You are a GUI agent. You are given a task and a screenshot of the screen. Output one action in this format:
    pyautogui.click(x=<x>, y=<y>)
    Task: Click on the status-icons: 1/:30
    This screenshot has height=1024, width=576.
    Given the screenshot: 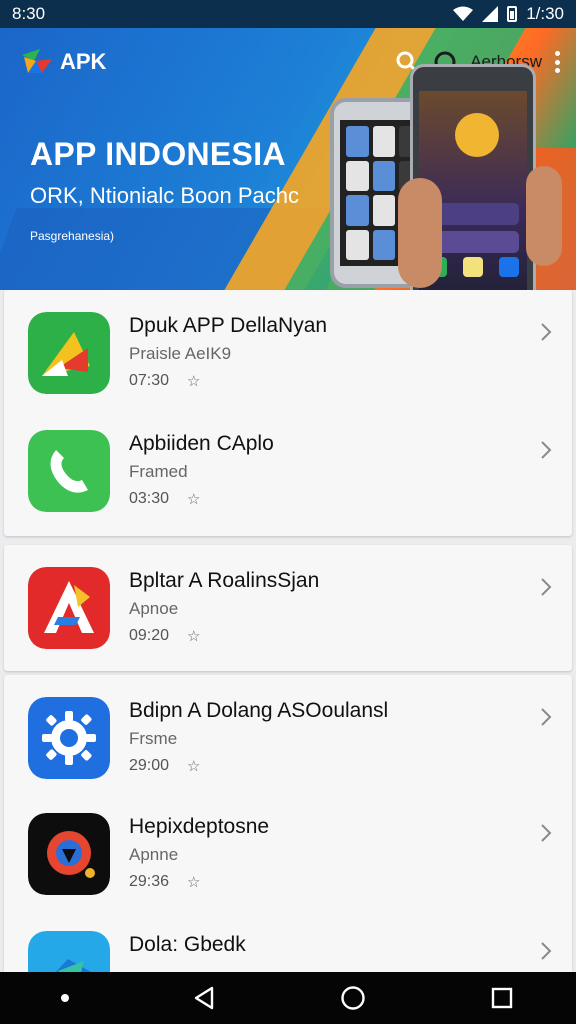 What is the action you would take?
    pyautogui.click(x=508, y=14)
    